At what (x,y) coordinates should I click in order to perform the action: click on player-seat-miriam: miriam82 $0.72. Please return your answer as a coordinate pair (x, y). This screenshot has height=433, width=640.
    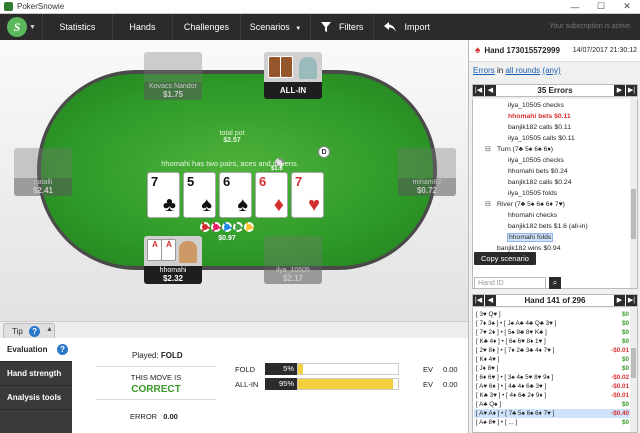
    Looking at the image, I should click on (427, 172).